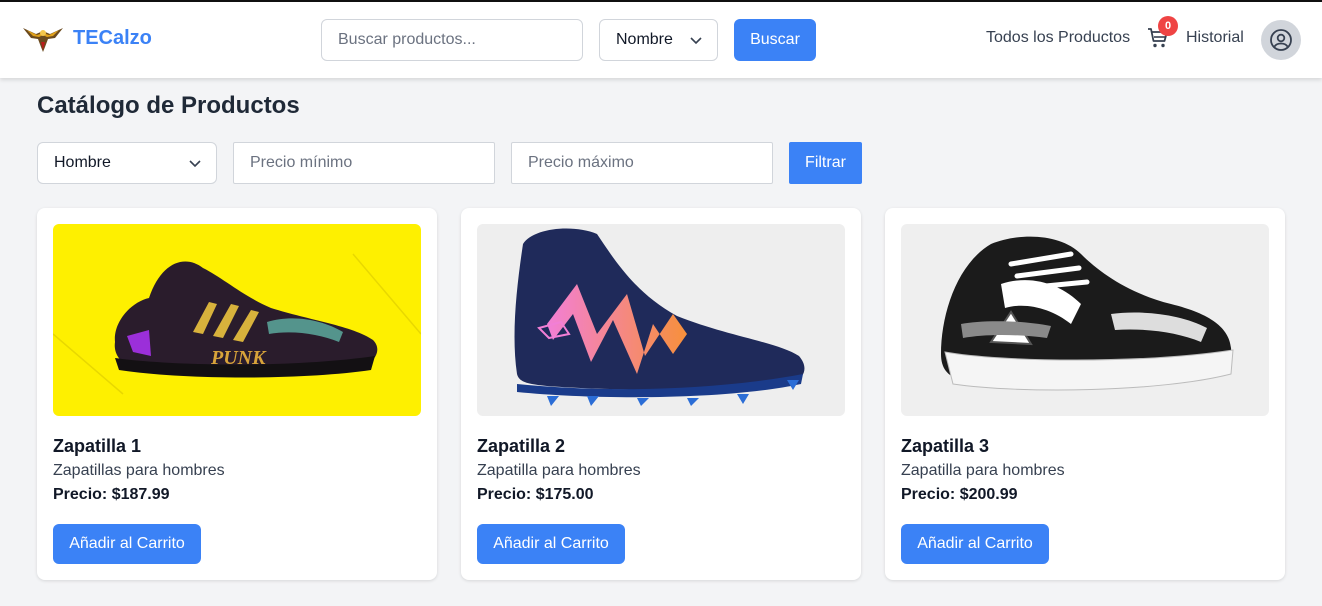 The width and height of the screenshot is (1322, 606). I want to click on product-name: Zapatilla 2, so click(521, 446).